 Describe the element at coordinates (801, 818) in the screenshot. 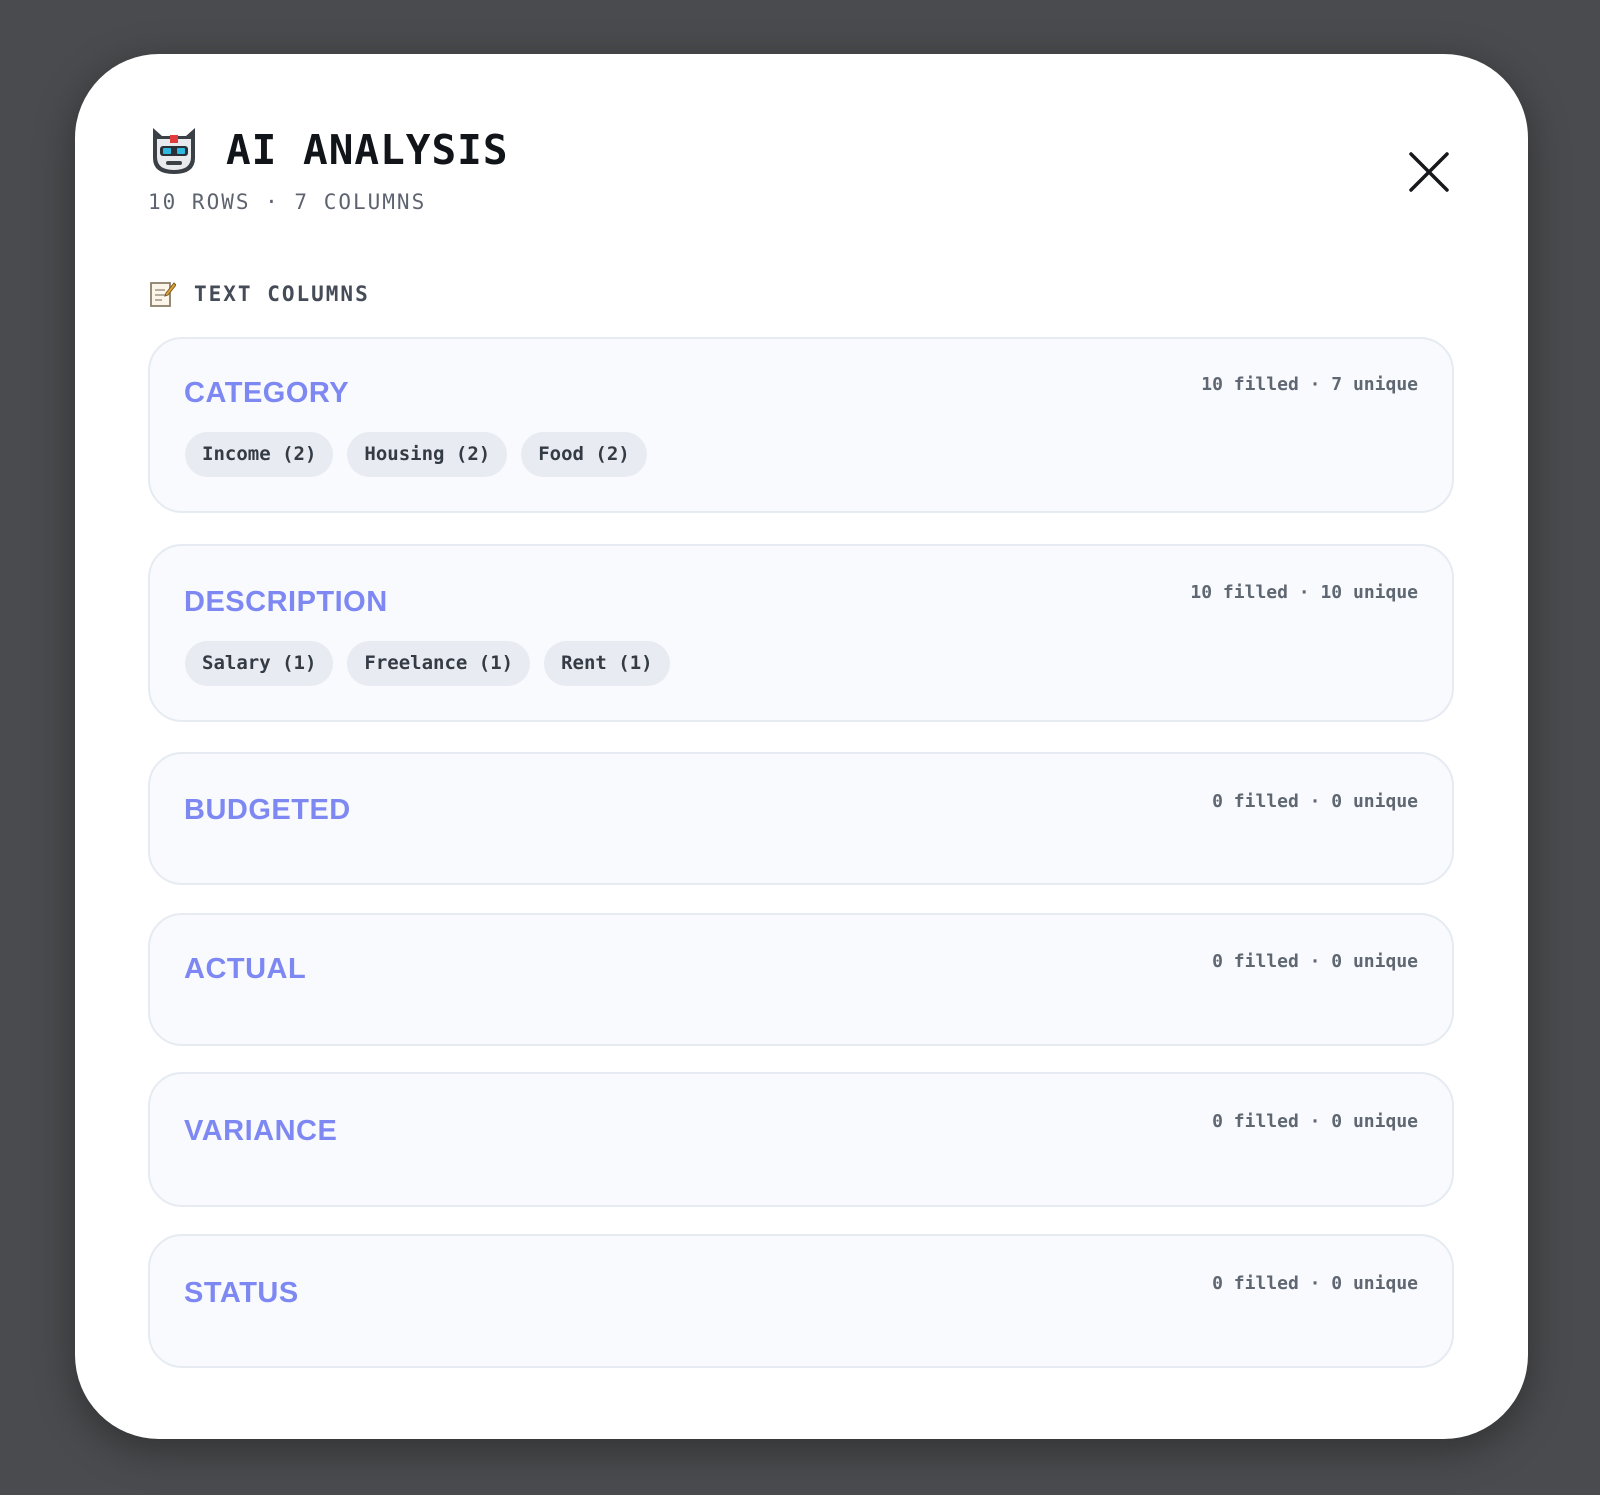

I see `column-card-budgeted: BUDGETED 0 filled · 0 unique` at that location.